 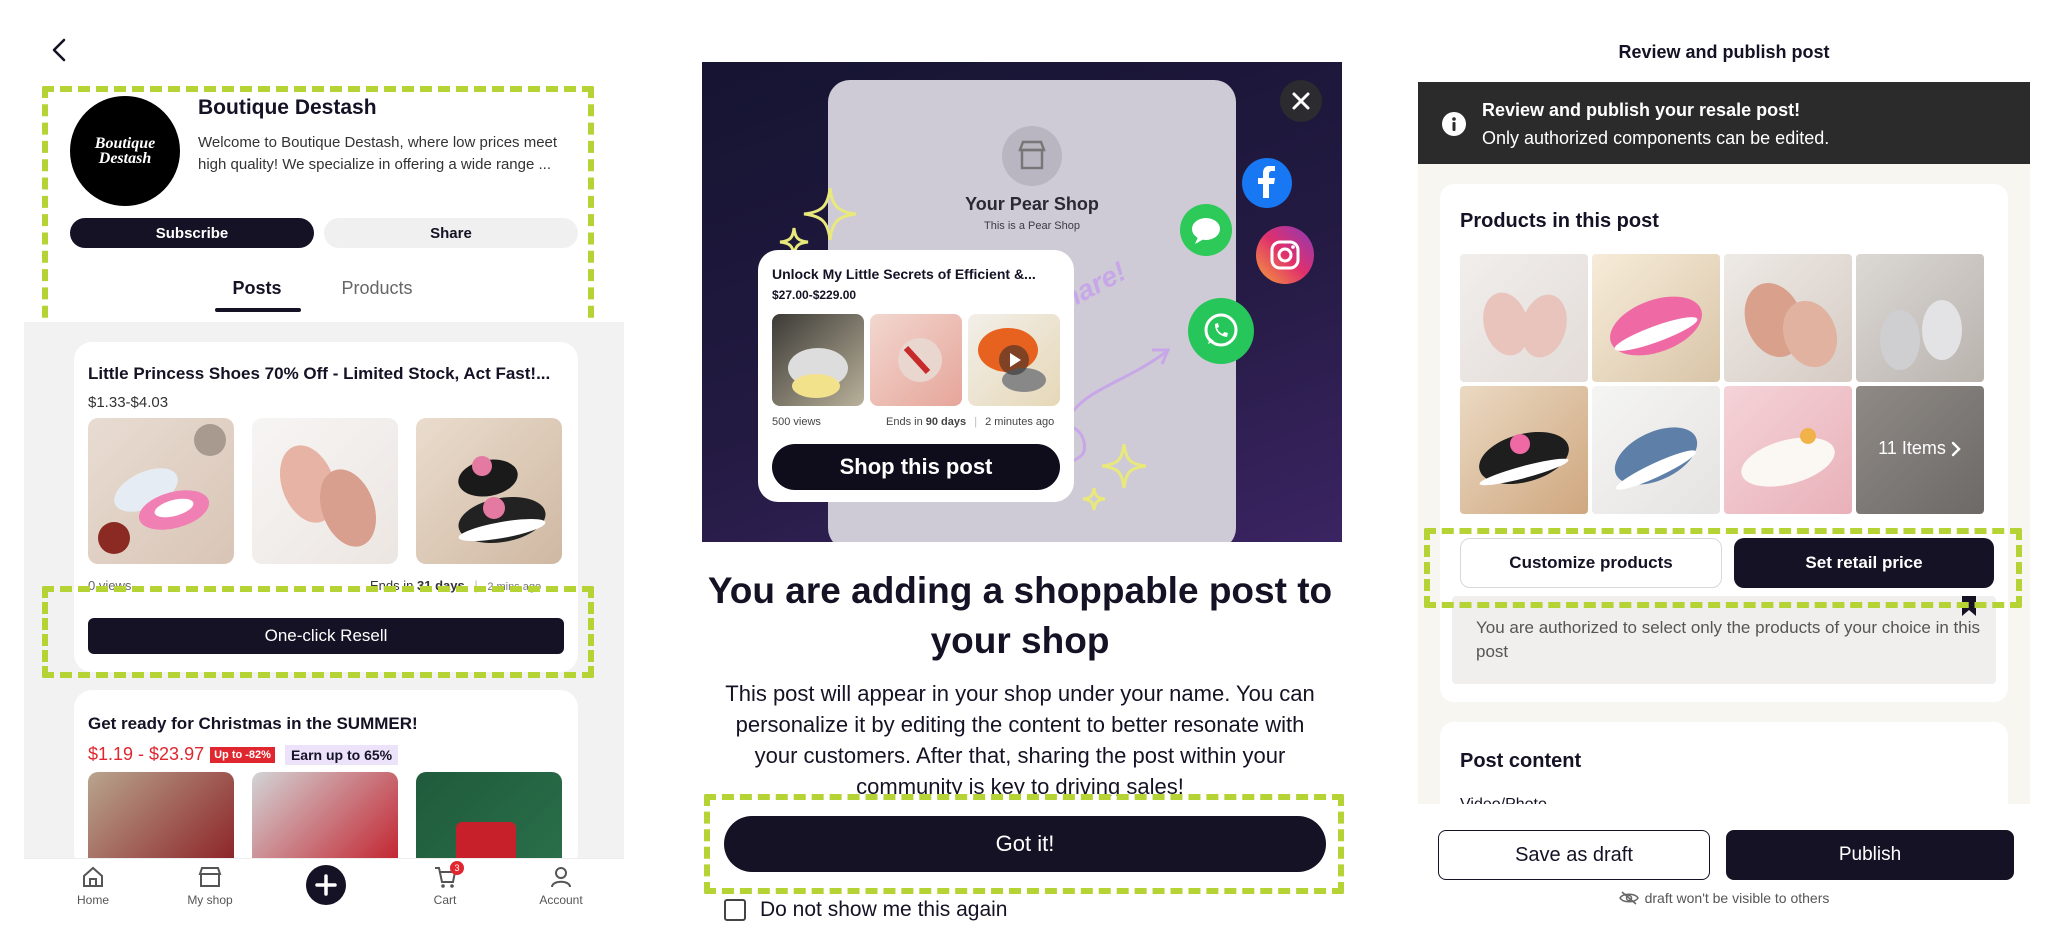 What do you see at coordinates (946, 422) in the screenshot?
I see `preview-ends-days: 90 days` at bounding box center [946, 422].